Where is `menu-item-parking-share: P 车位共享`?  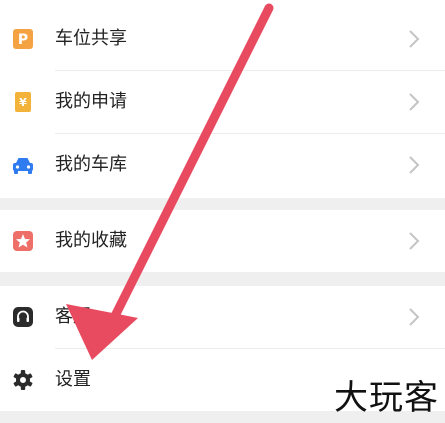
menu-item-parking-share: P 车位共享 is located at coordinates (222, 39).